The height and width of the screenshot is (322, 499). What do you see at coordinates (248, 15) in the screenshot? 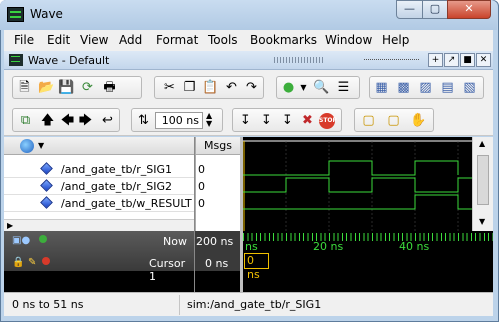
I see `title-bar: Wave — ▢ ✕` at bounding box center [248, 15].